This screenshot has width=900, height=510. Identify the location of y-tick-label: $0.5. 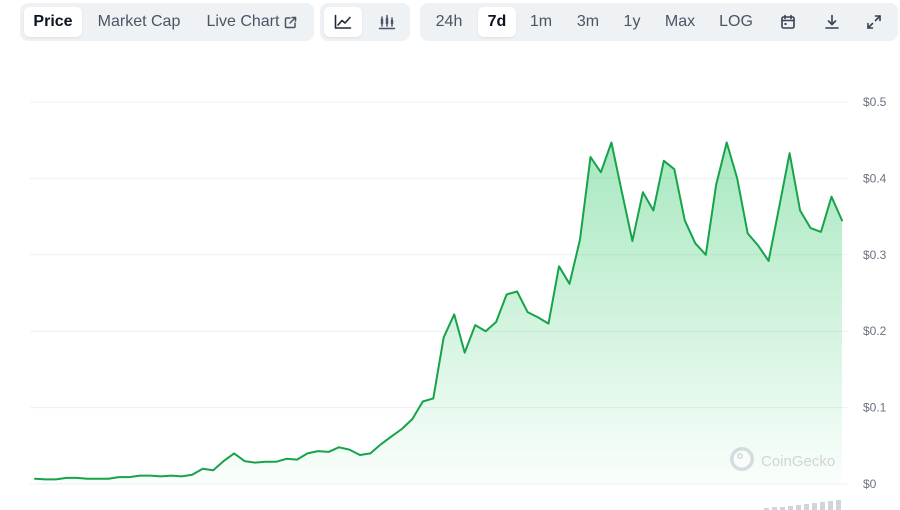
(875, 102).